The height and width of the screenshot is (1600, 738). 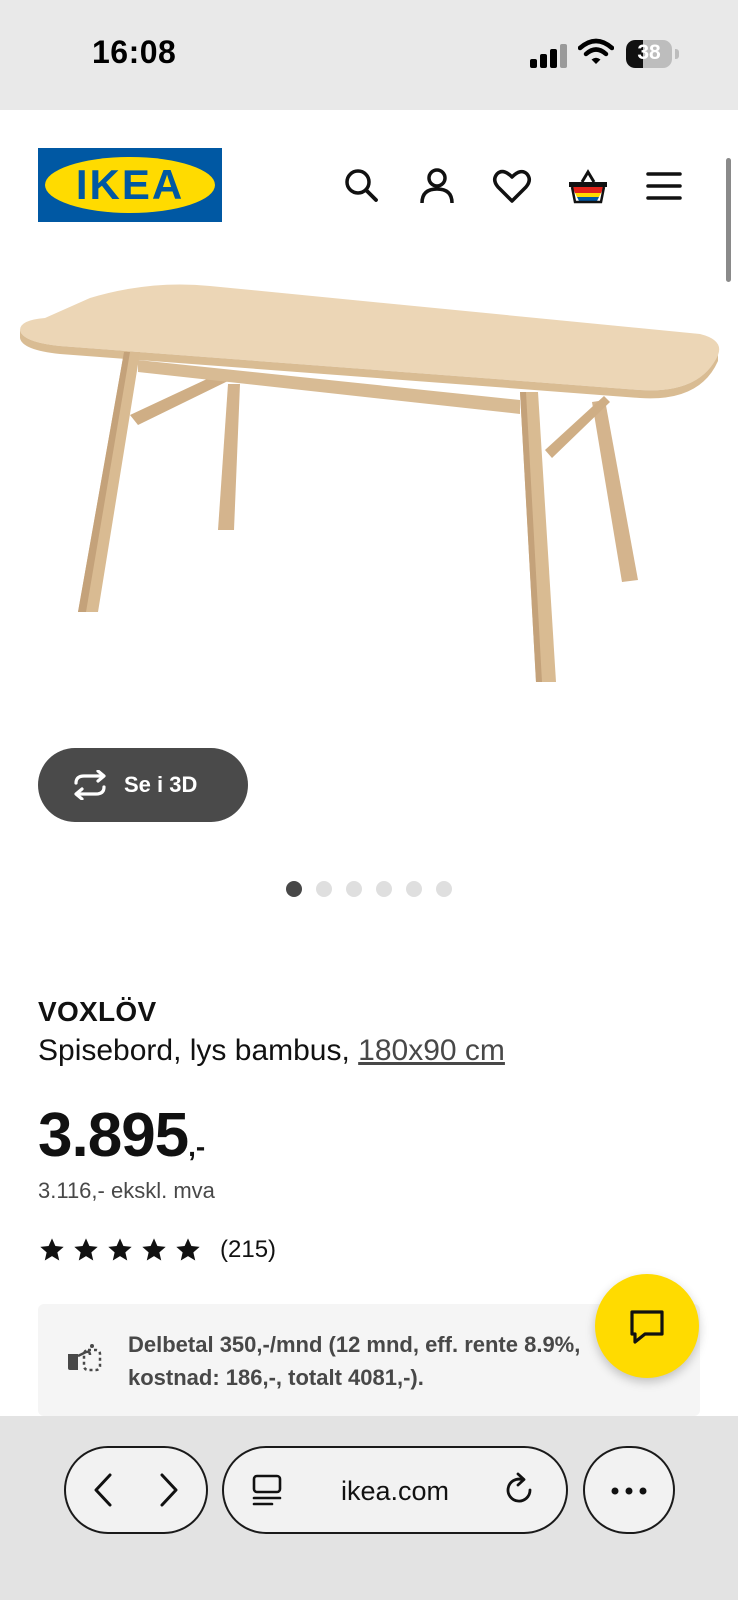 I want to click on installment-icon, so click(x=85, y=1358).